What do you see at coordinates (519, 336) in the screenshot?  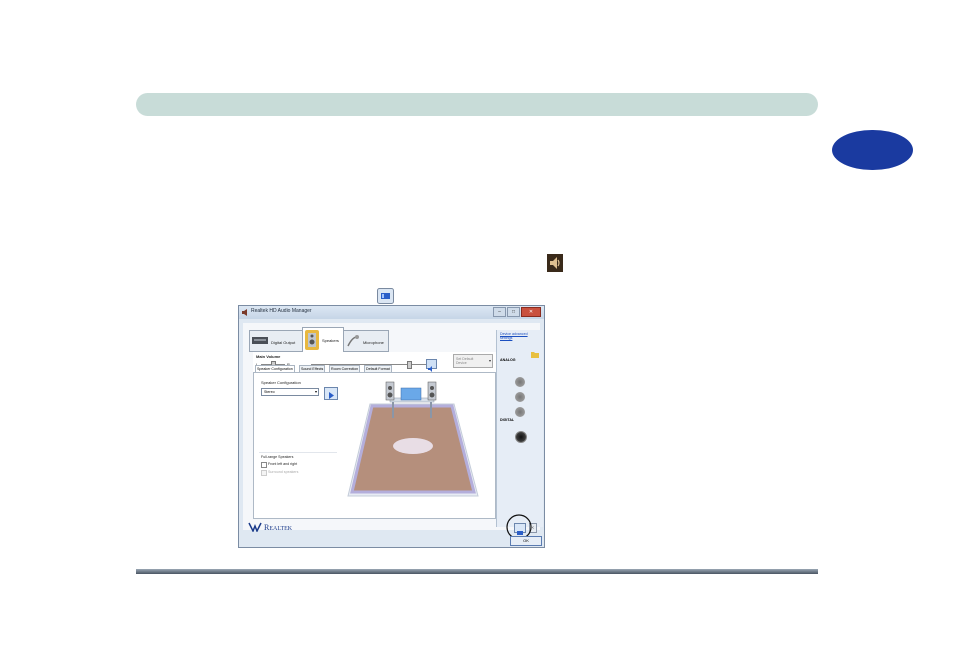 I see `device-advanced-settings-link: Device advanced settings` at bounding box center [519, 336].